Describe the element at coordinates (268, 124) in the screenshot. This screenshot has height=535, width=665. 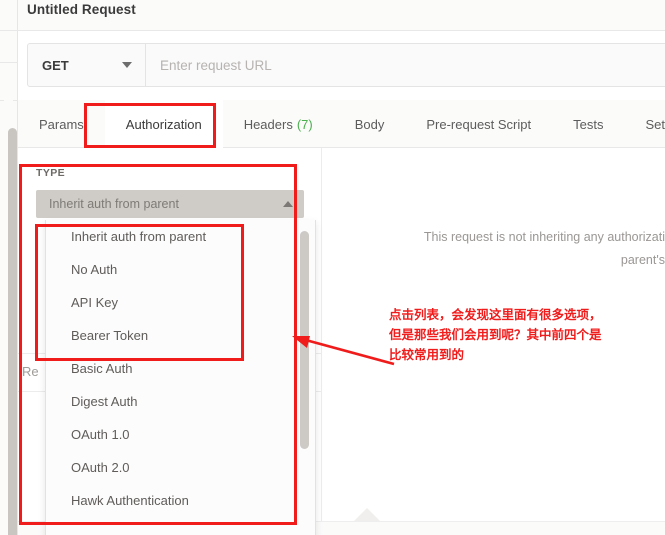
I see `tab-headers-label: Headers` at that location.